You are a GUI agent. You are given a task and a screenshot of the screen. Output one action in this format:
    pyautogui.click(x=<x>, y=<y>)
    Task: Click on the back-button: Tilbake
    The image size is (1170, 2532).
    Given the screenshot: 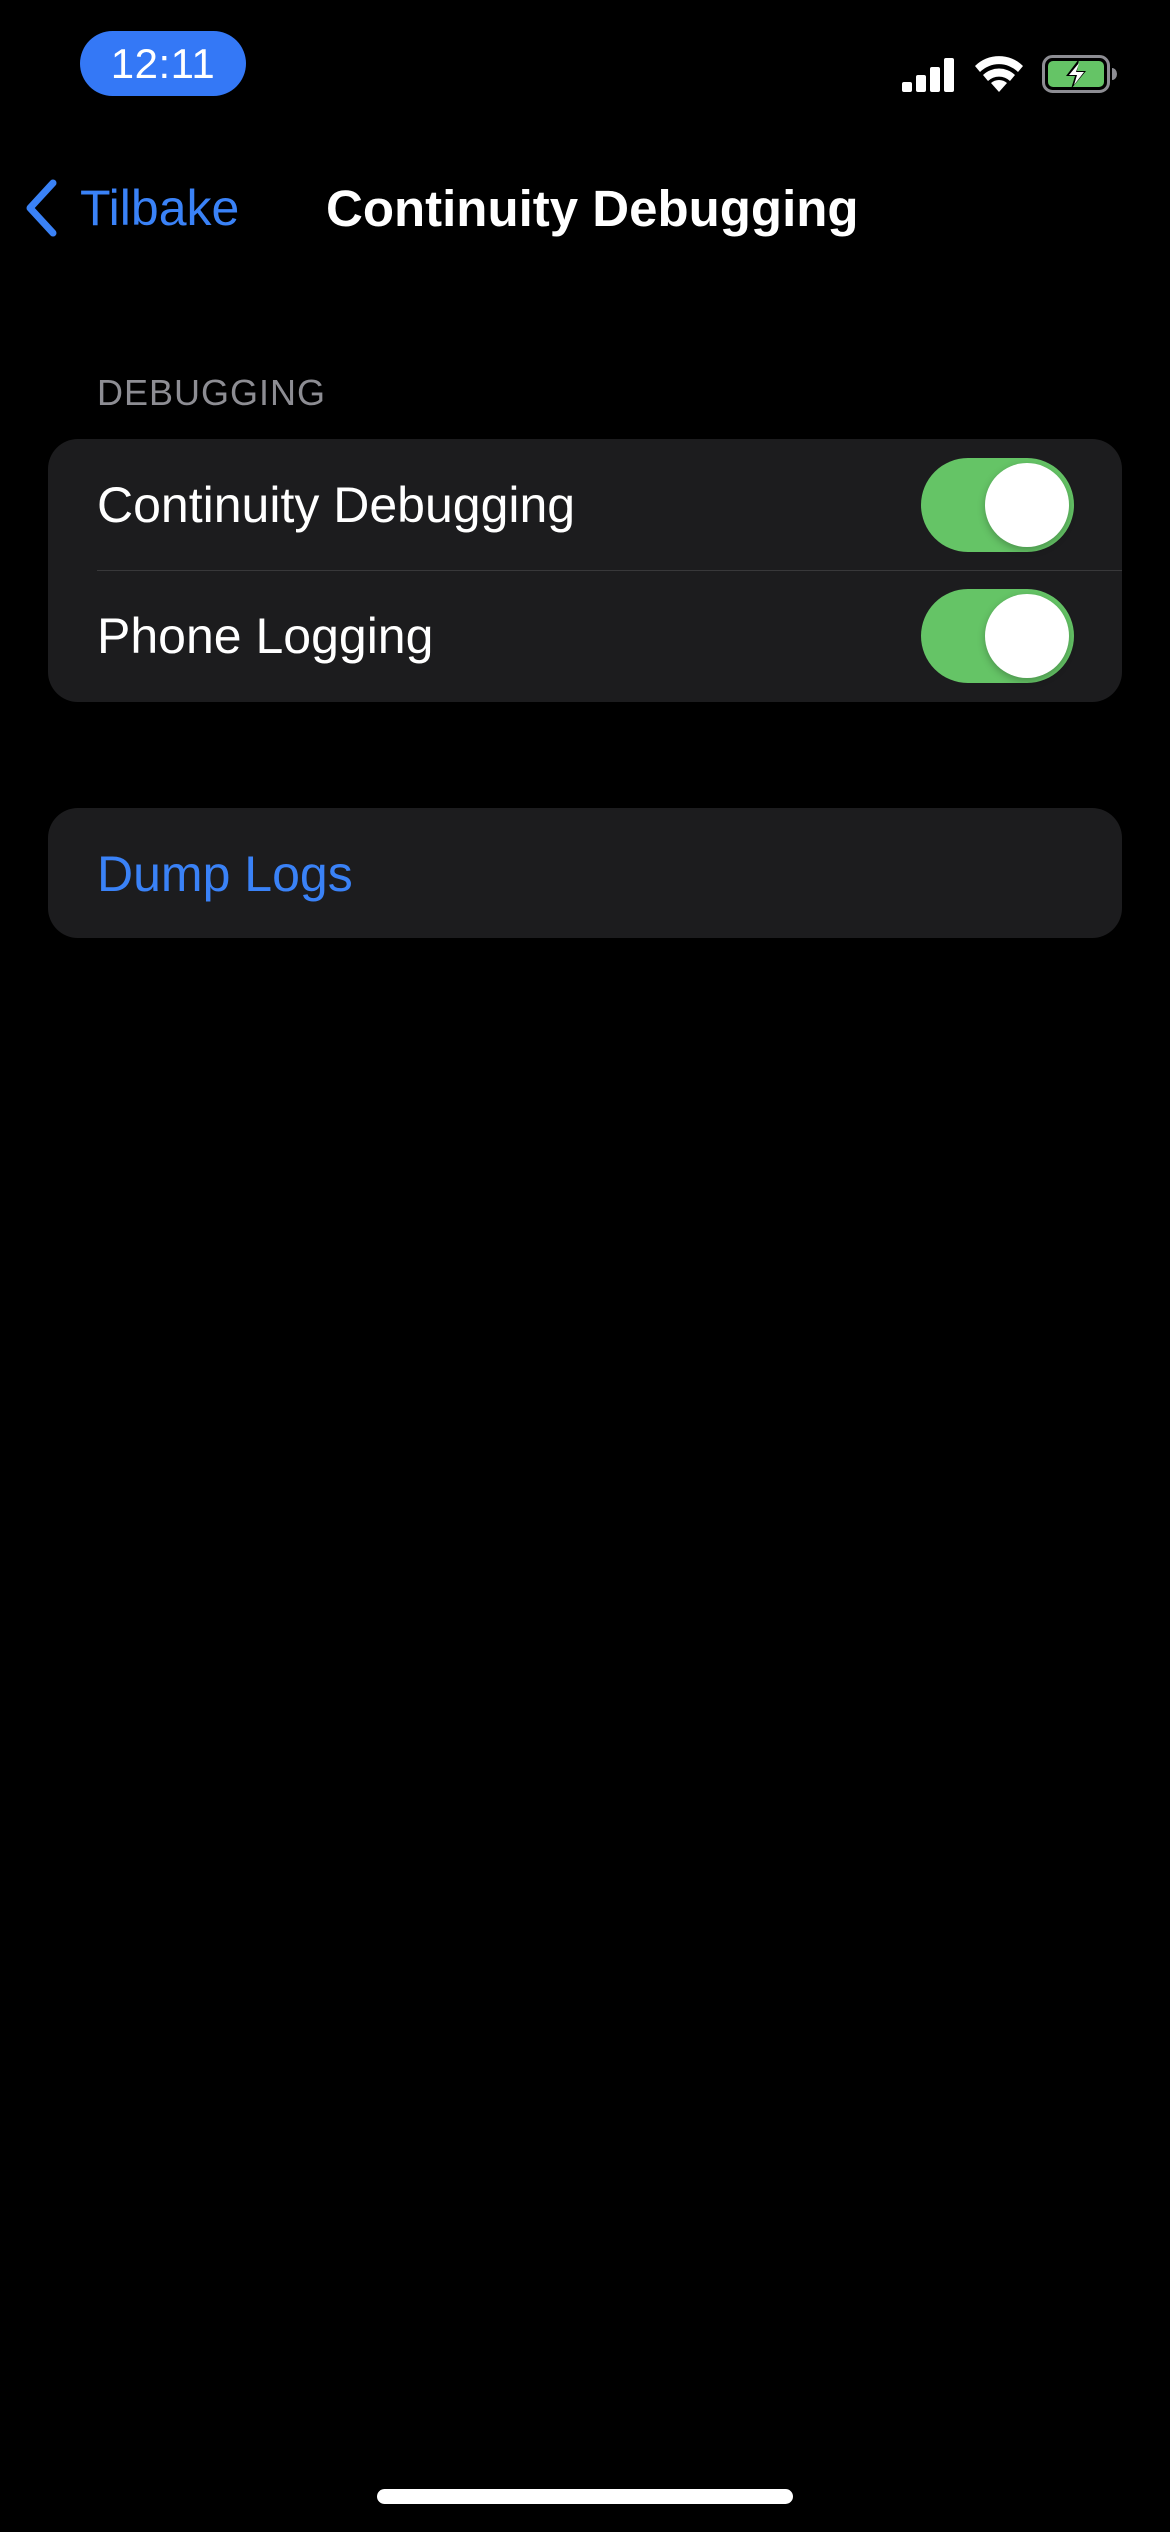 What is the action you would take?
    pyautogui.click(x=131, y=208)
    